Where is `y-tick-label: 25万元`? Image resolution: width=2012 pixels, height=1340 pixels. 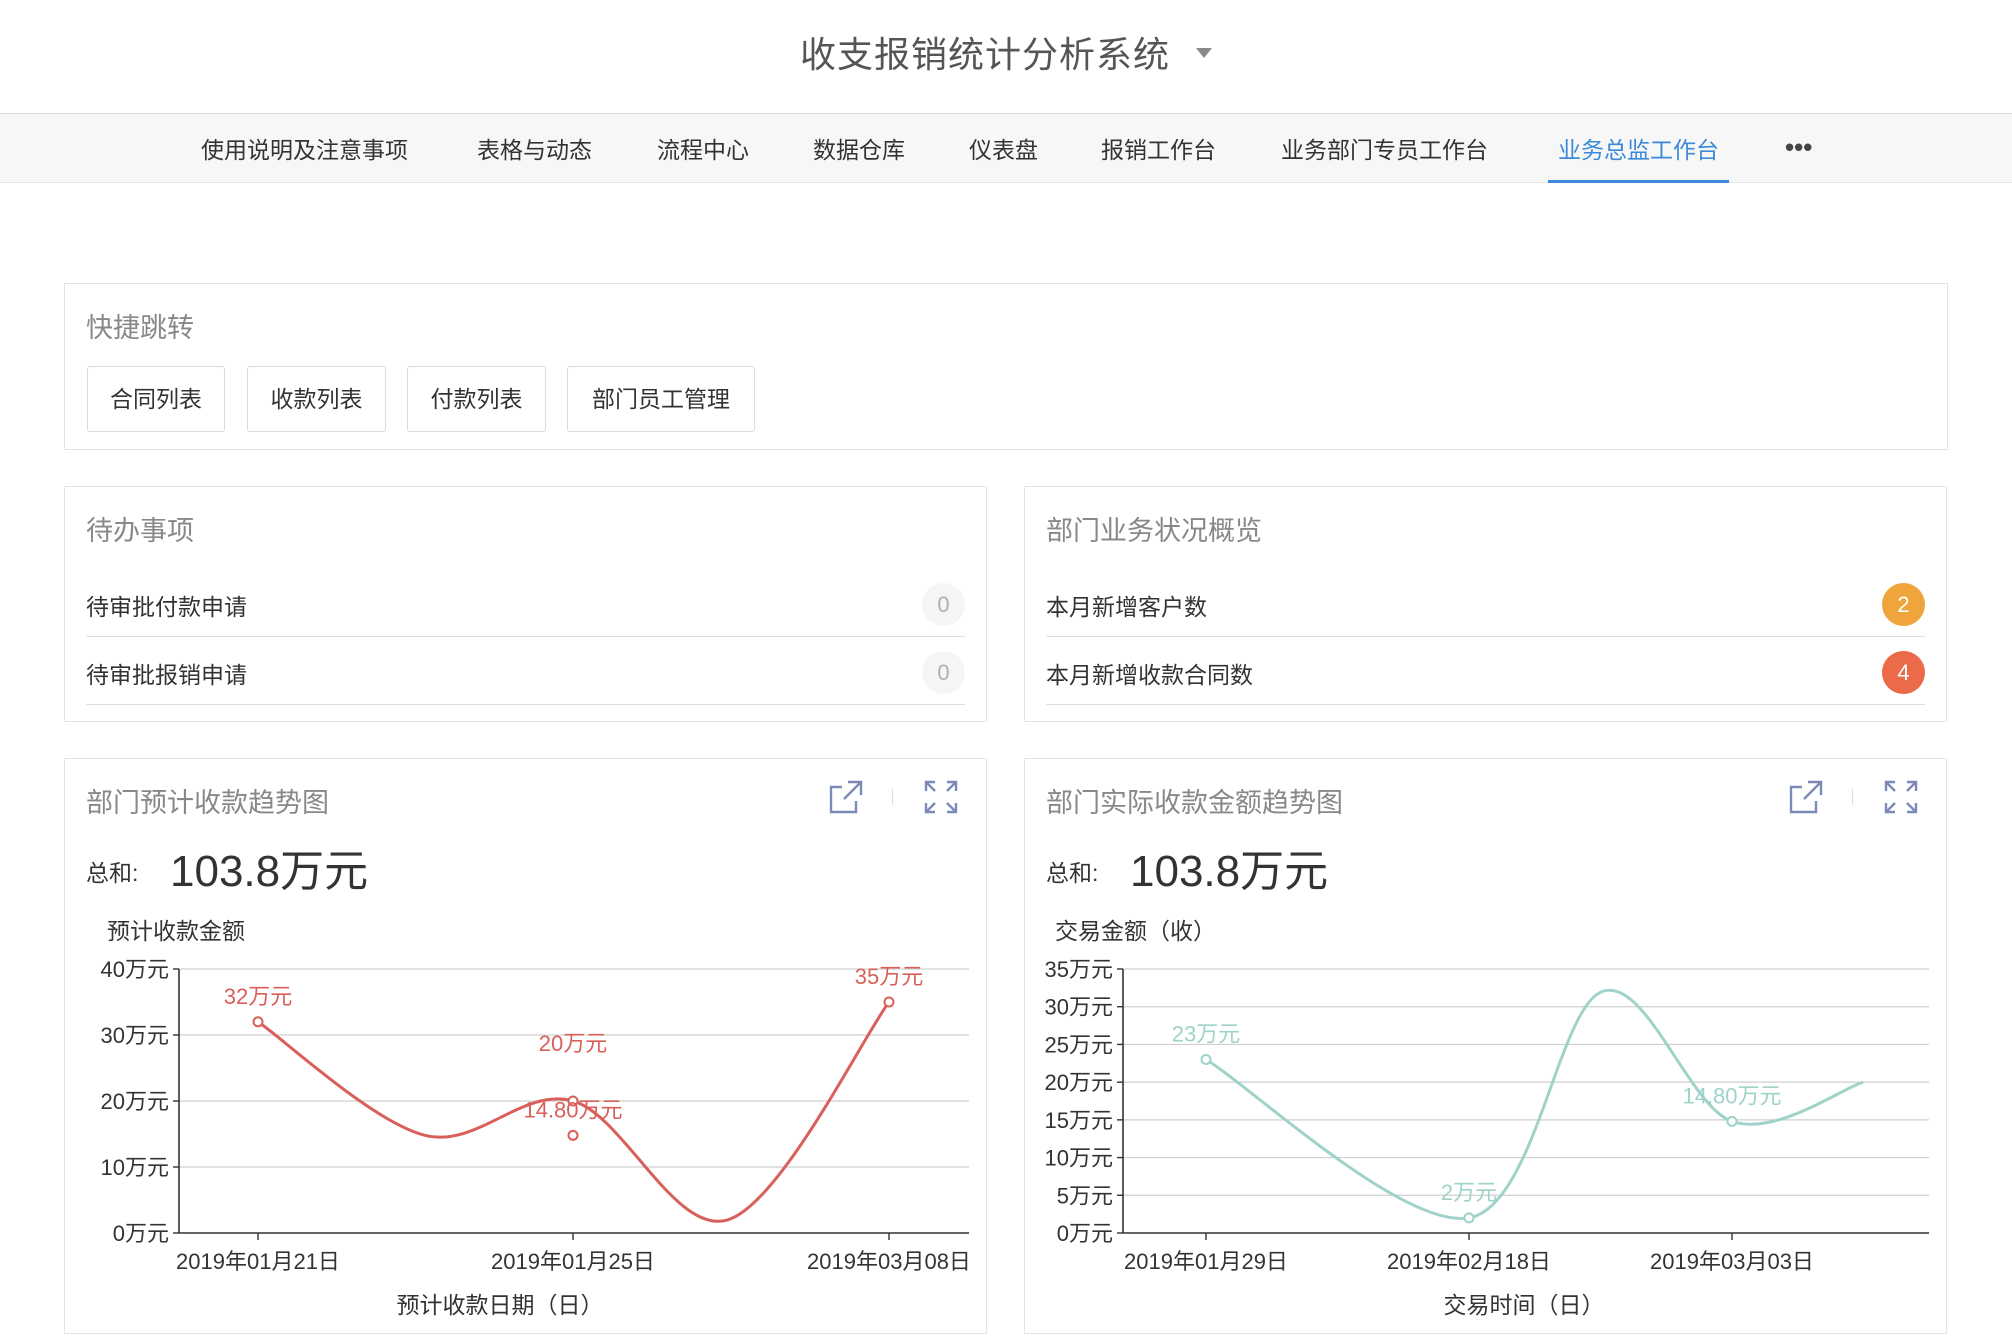 y-tick-label: 25万元 is located at coordinates (1079, 1044).